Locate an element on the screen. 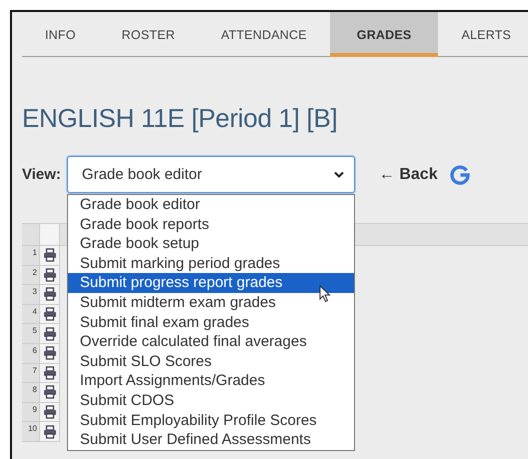 The image size is (528, 459). row-number: 6 is located at coordinates (31, 354).